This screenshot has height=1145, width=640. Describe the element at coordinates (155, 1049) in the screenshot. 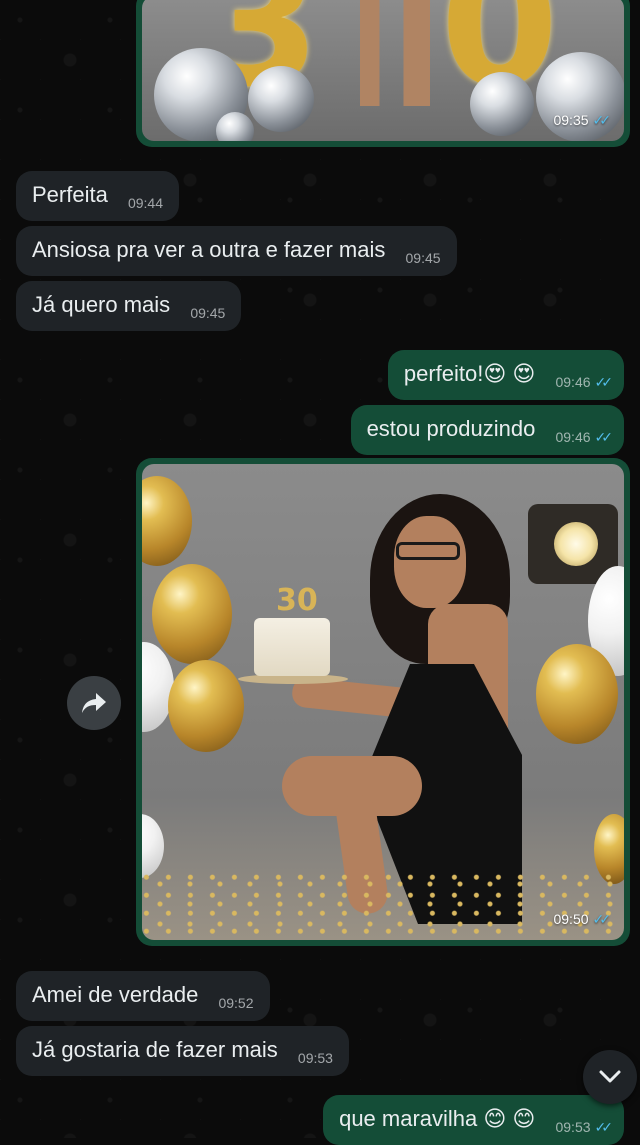

I see `message-text: Já gostaria de fazer mais` at that location.